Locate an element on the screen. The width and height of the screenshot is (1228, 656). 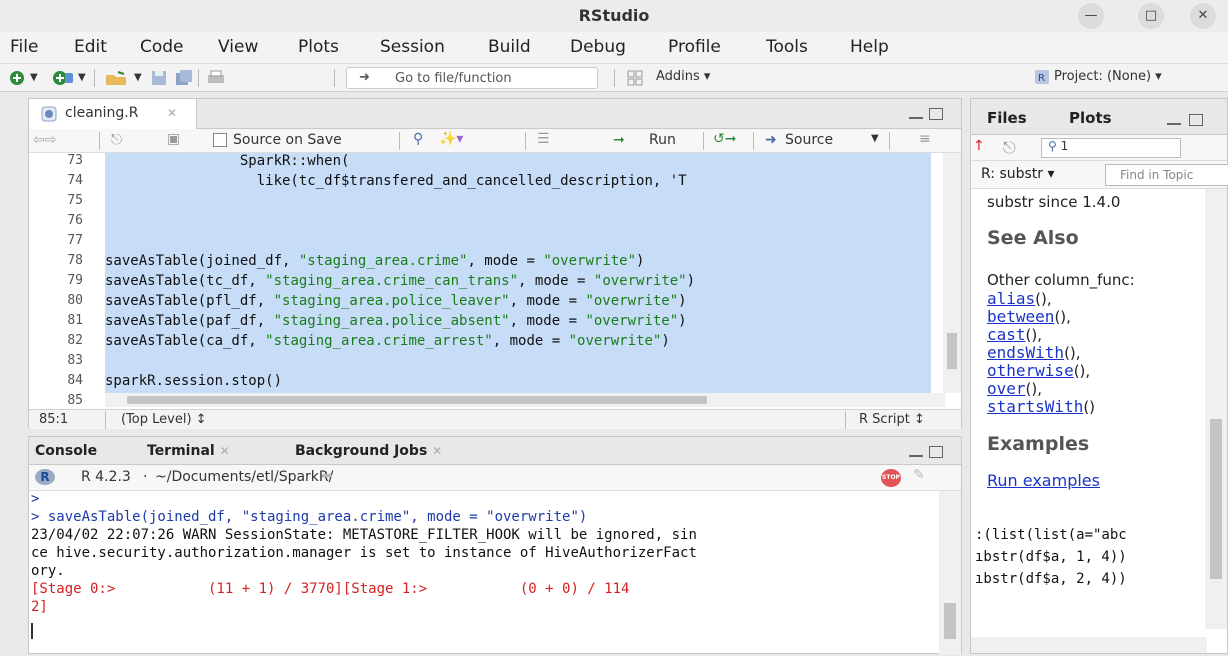
open-file-icon is located at coordinates (117, 78).